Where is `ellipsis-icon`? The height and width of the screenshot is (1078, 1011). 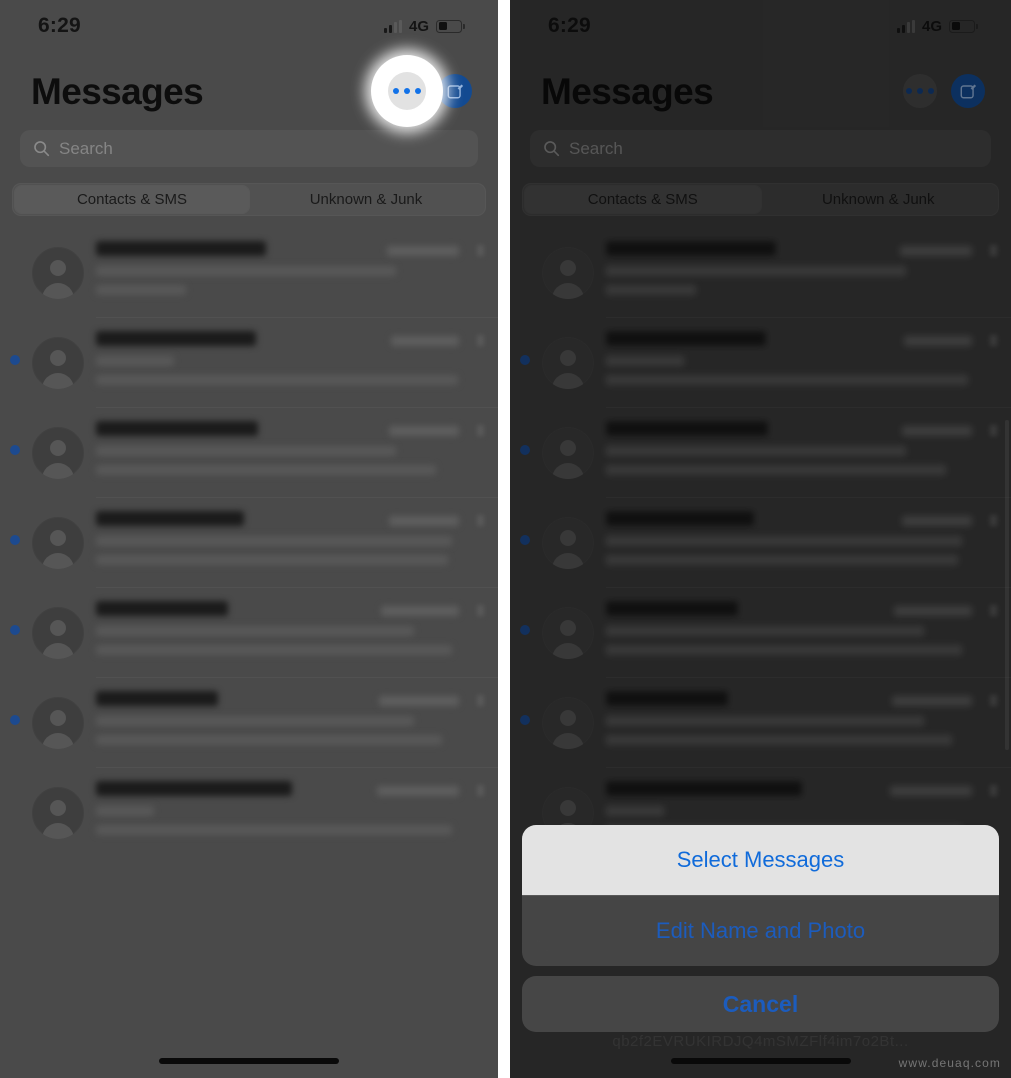
ellipsis-icon is located at coordinates (407, 91).